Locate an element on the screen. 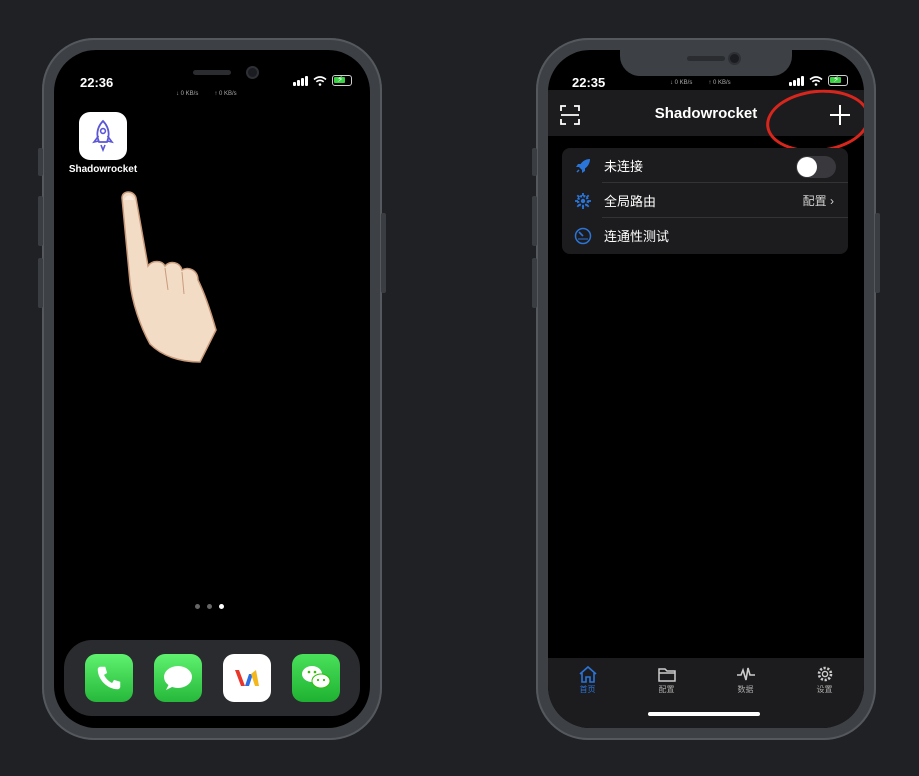 Image resolution: width=919 pixels, height=776 pixels. tab-config: 配置 is located at coordinates (666, 693).